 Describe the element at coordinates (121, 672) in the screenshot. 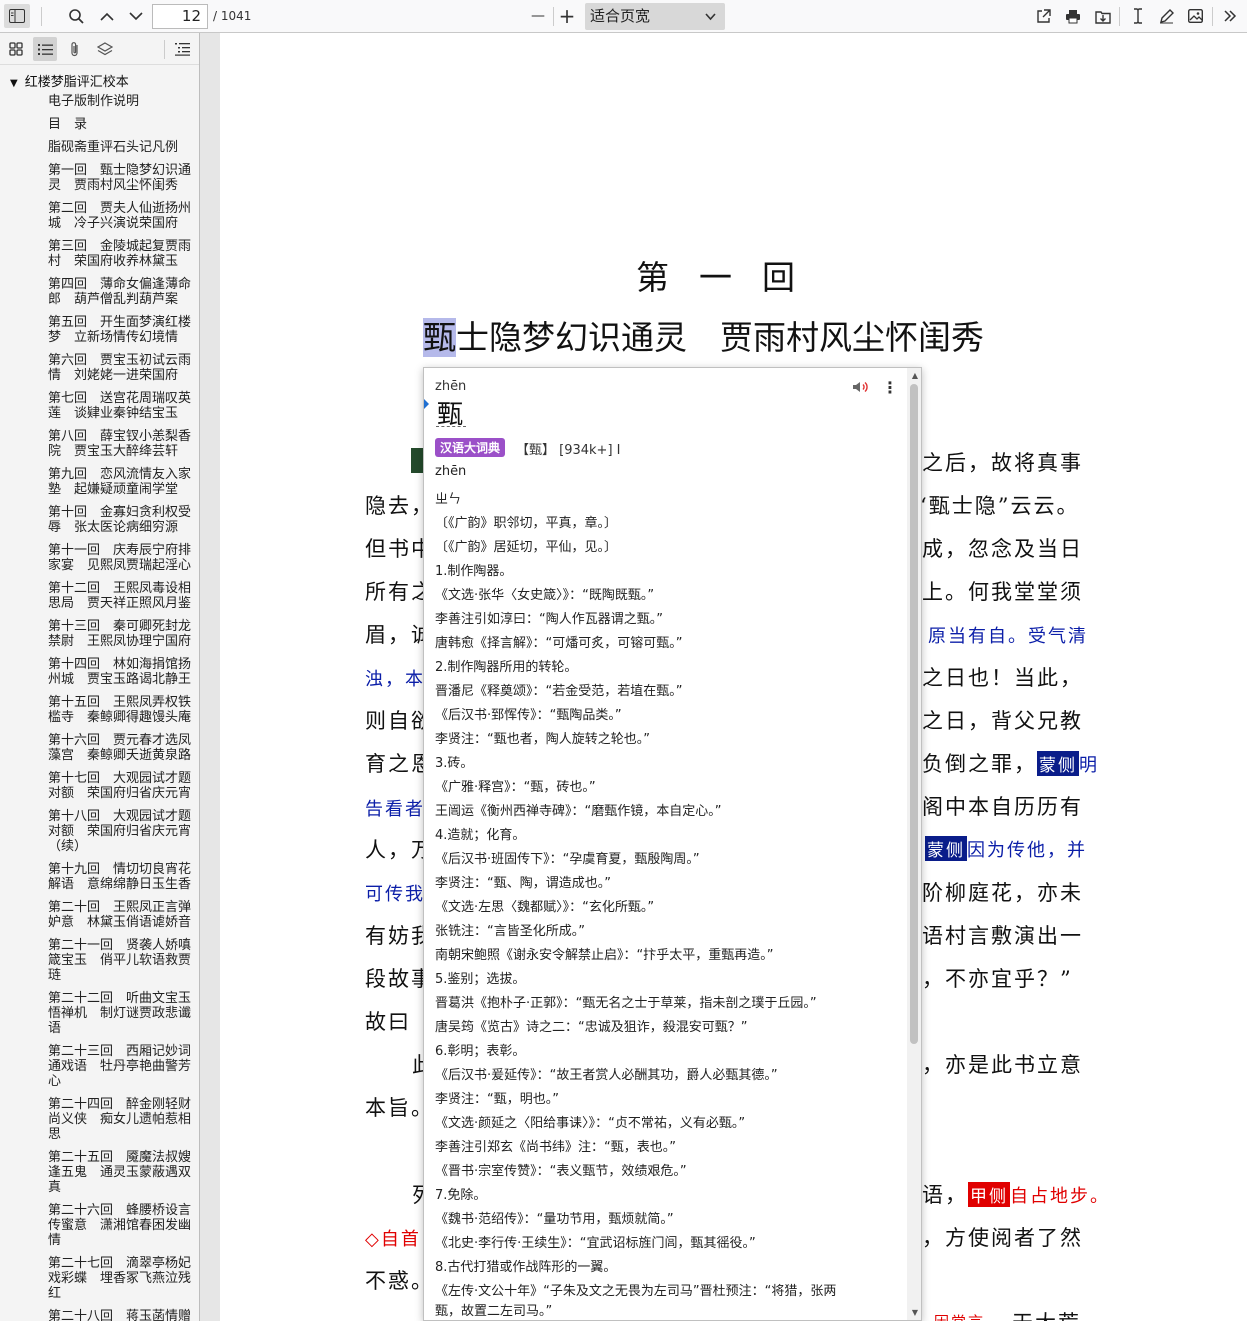

I see `outline-item: 第十四回 林如海捐馆扬州城 贾宝玉路谒北静王` at that location.